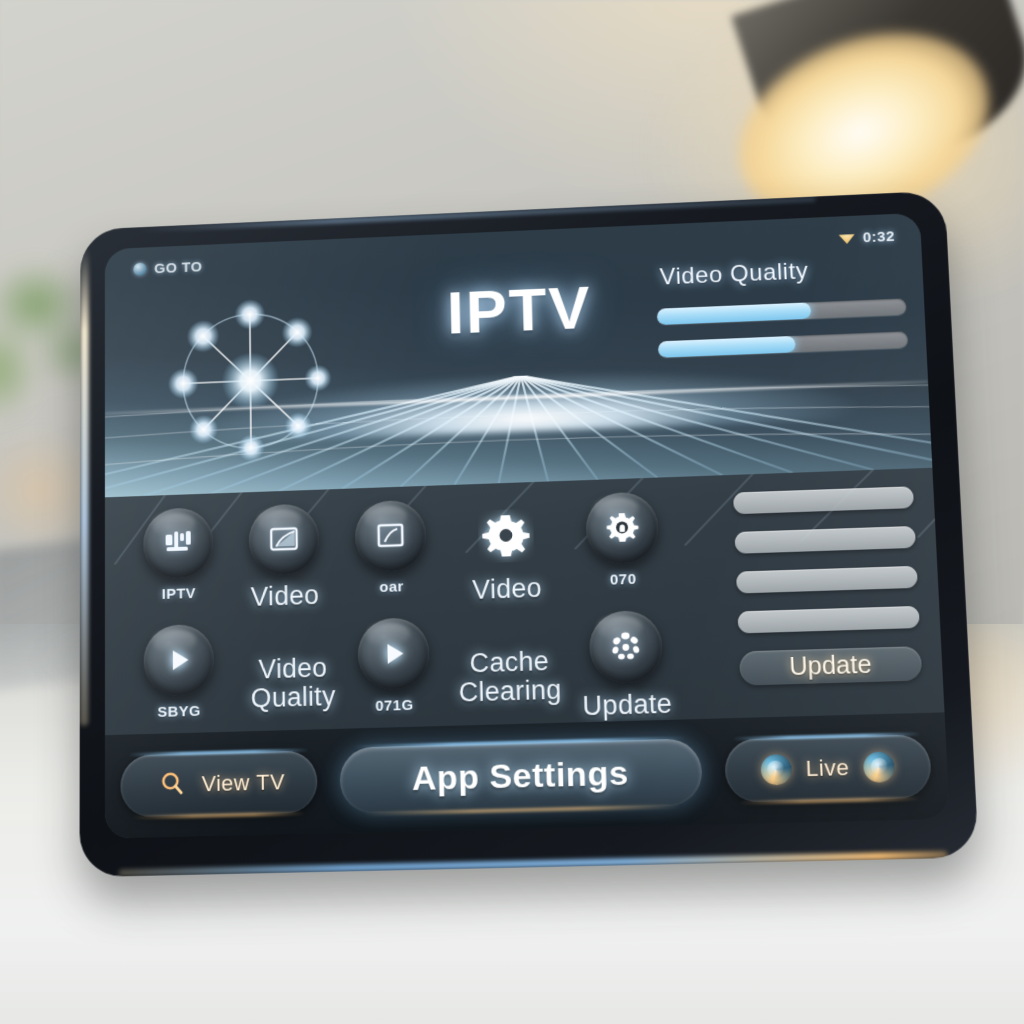 This screenshot has width=1024, height=1024. I want to click on status-left-label: GO TO, so click(178, 267).